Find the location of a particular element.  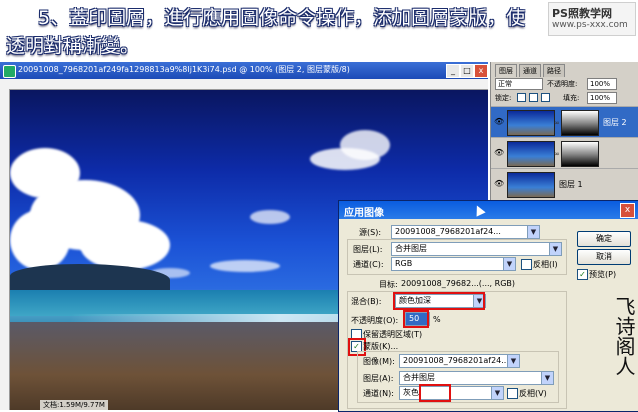

signature-calligraphy: 飞诗阁人 is located at coordinates (624, 336).